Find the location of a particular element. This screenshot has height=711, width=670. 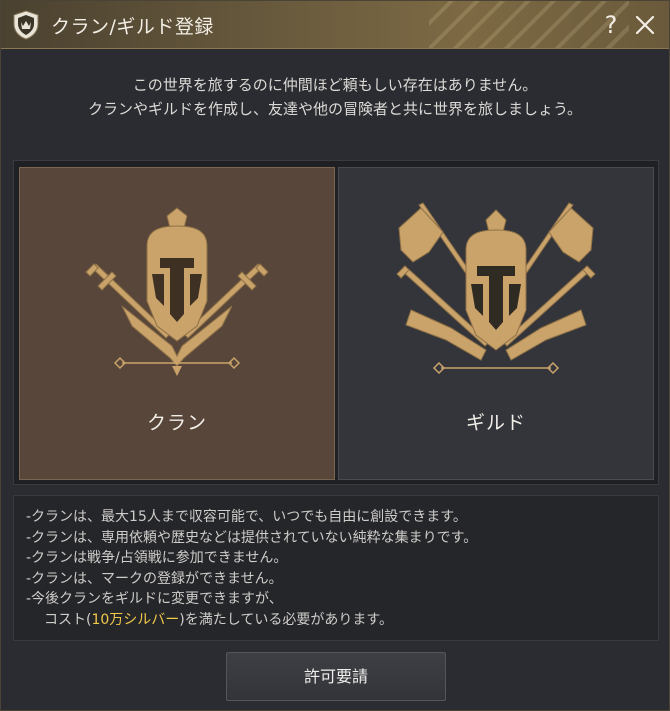

note-line: -クランは戦争/占領戦に参加できません。 is located at coordinates (157, 558).